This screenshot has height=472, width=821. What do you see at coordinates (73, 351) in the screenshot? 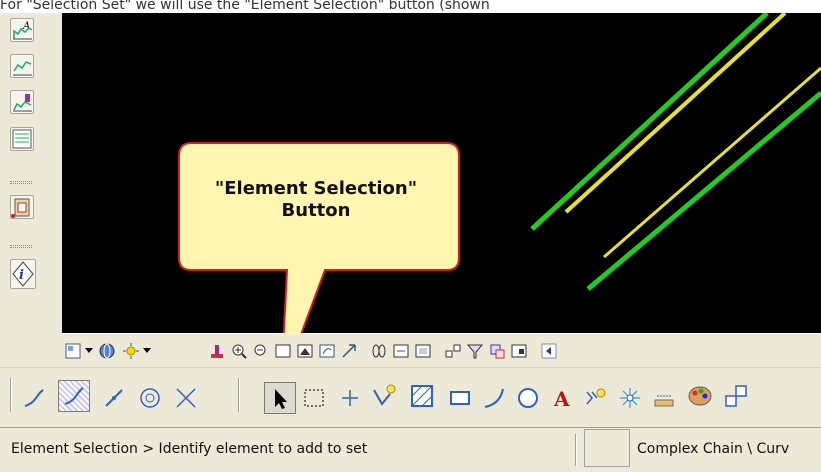
I see `view-settings-icon` at bounding box center [73, 351].